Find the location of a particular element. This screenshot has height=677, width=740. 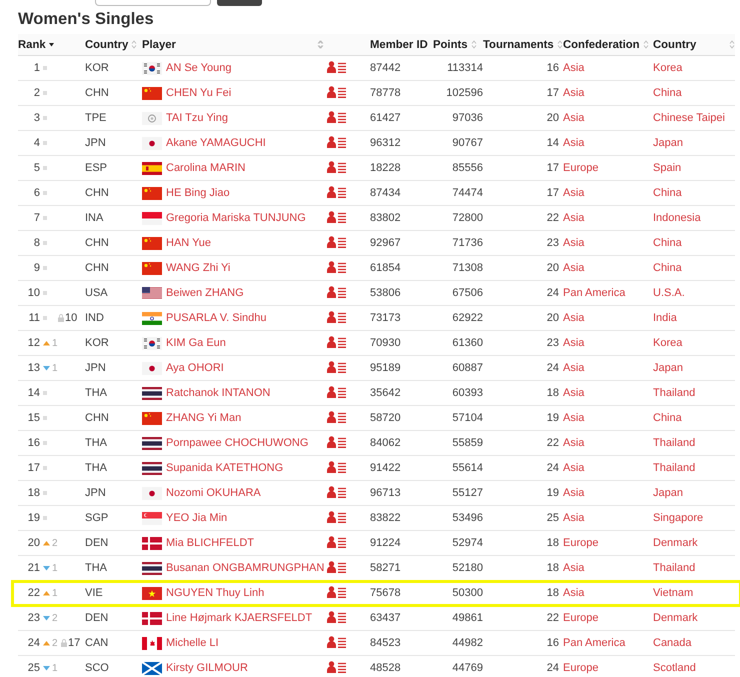

country-link: India is located at coordinates (665, 318).